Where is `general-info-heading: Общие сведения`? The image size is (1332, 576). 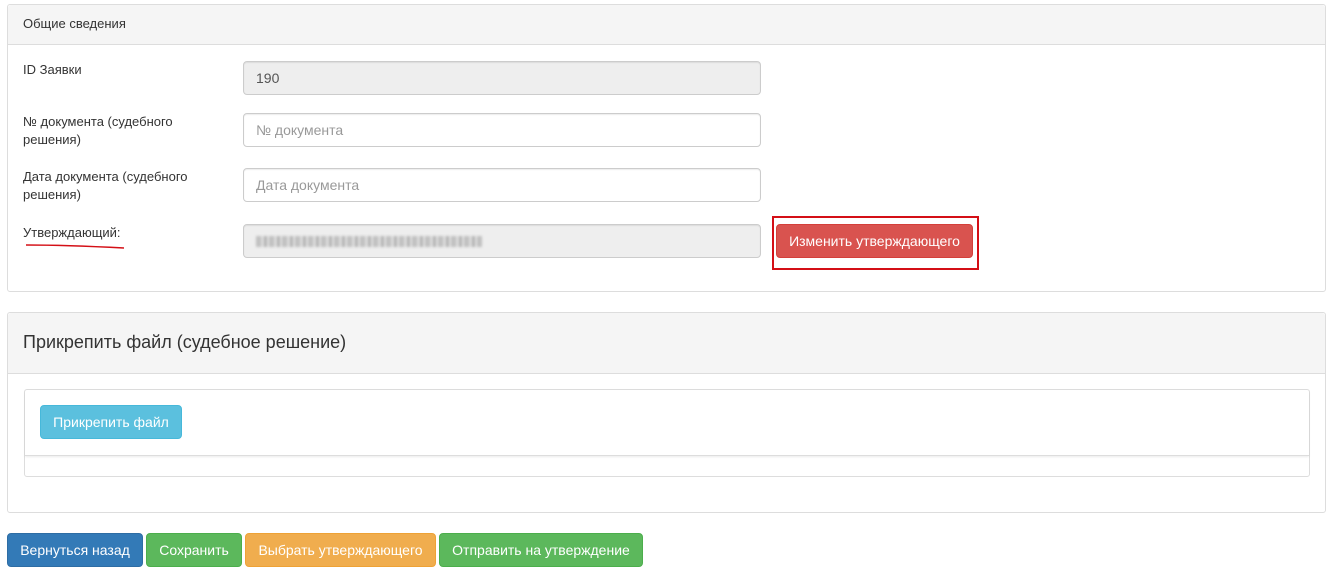
general-info-heading: Общие сведения is located at coordinates (666, 25).